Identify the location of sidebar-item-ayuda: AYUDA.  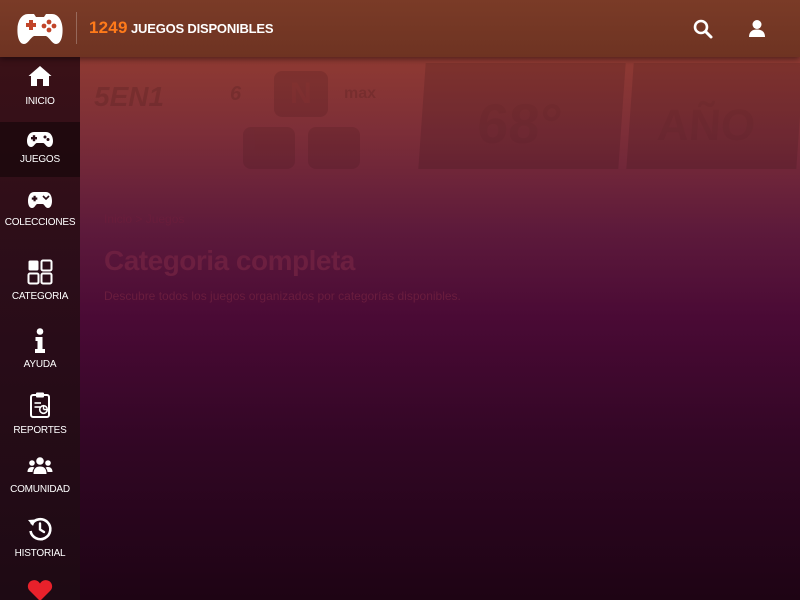
(40, 354).